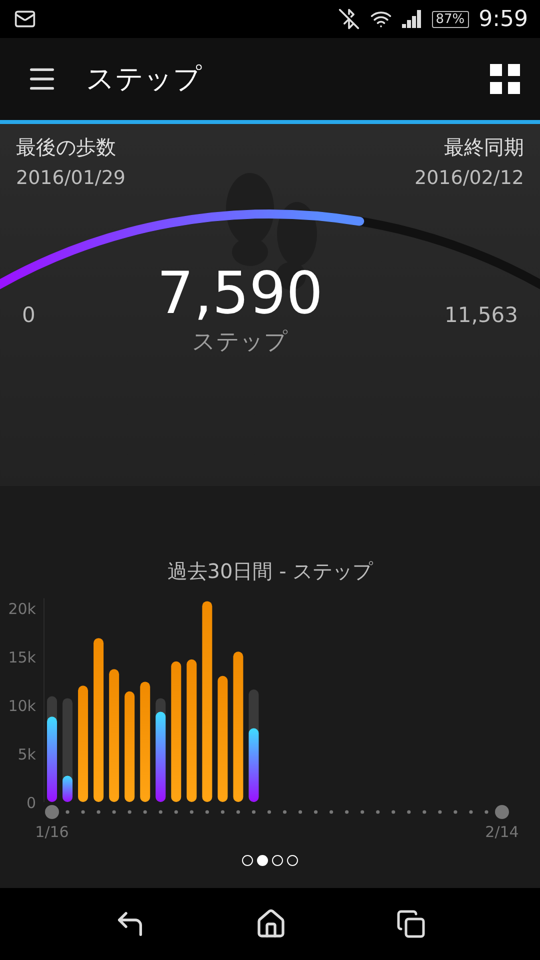 The image size is (540, 960). What do you see at coordinates (270, 571) in the screenshot?
I see `chart-title: 過去30日間 - ステップ` at bounding box center [270, 571].